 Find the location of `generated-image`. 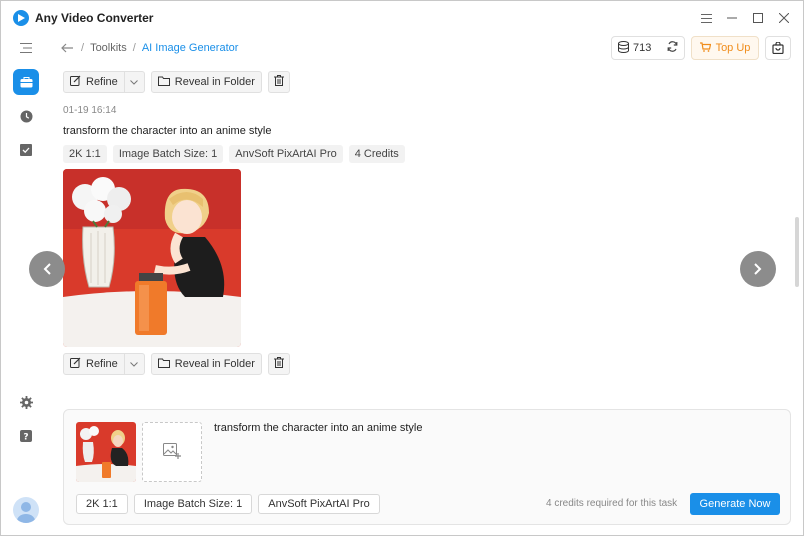

generated-image is located at coordinates (152, 258).